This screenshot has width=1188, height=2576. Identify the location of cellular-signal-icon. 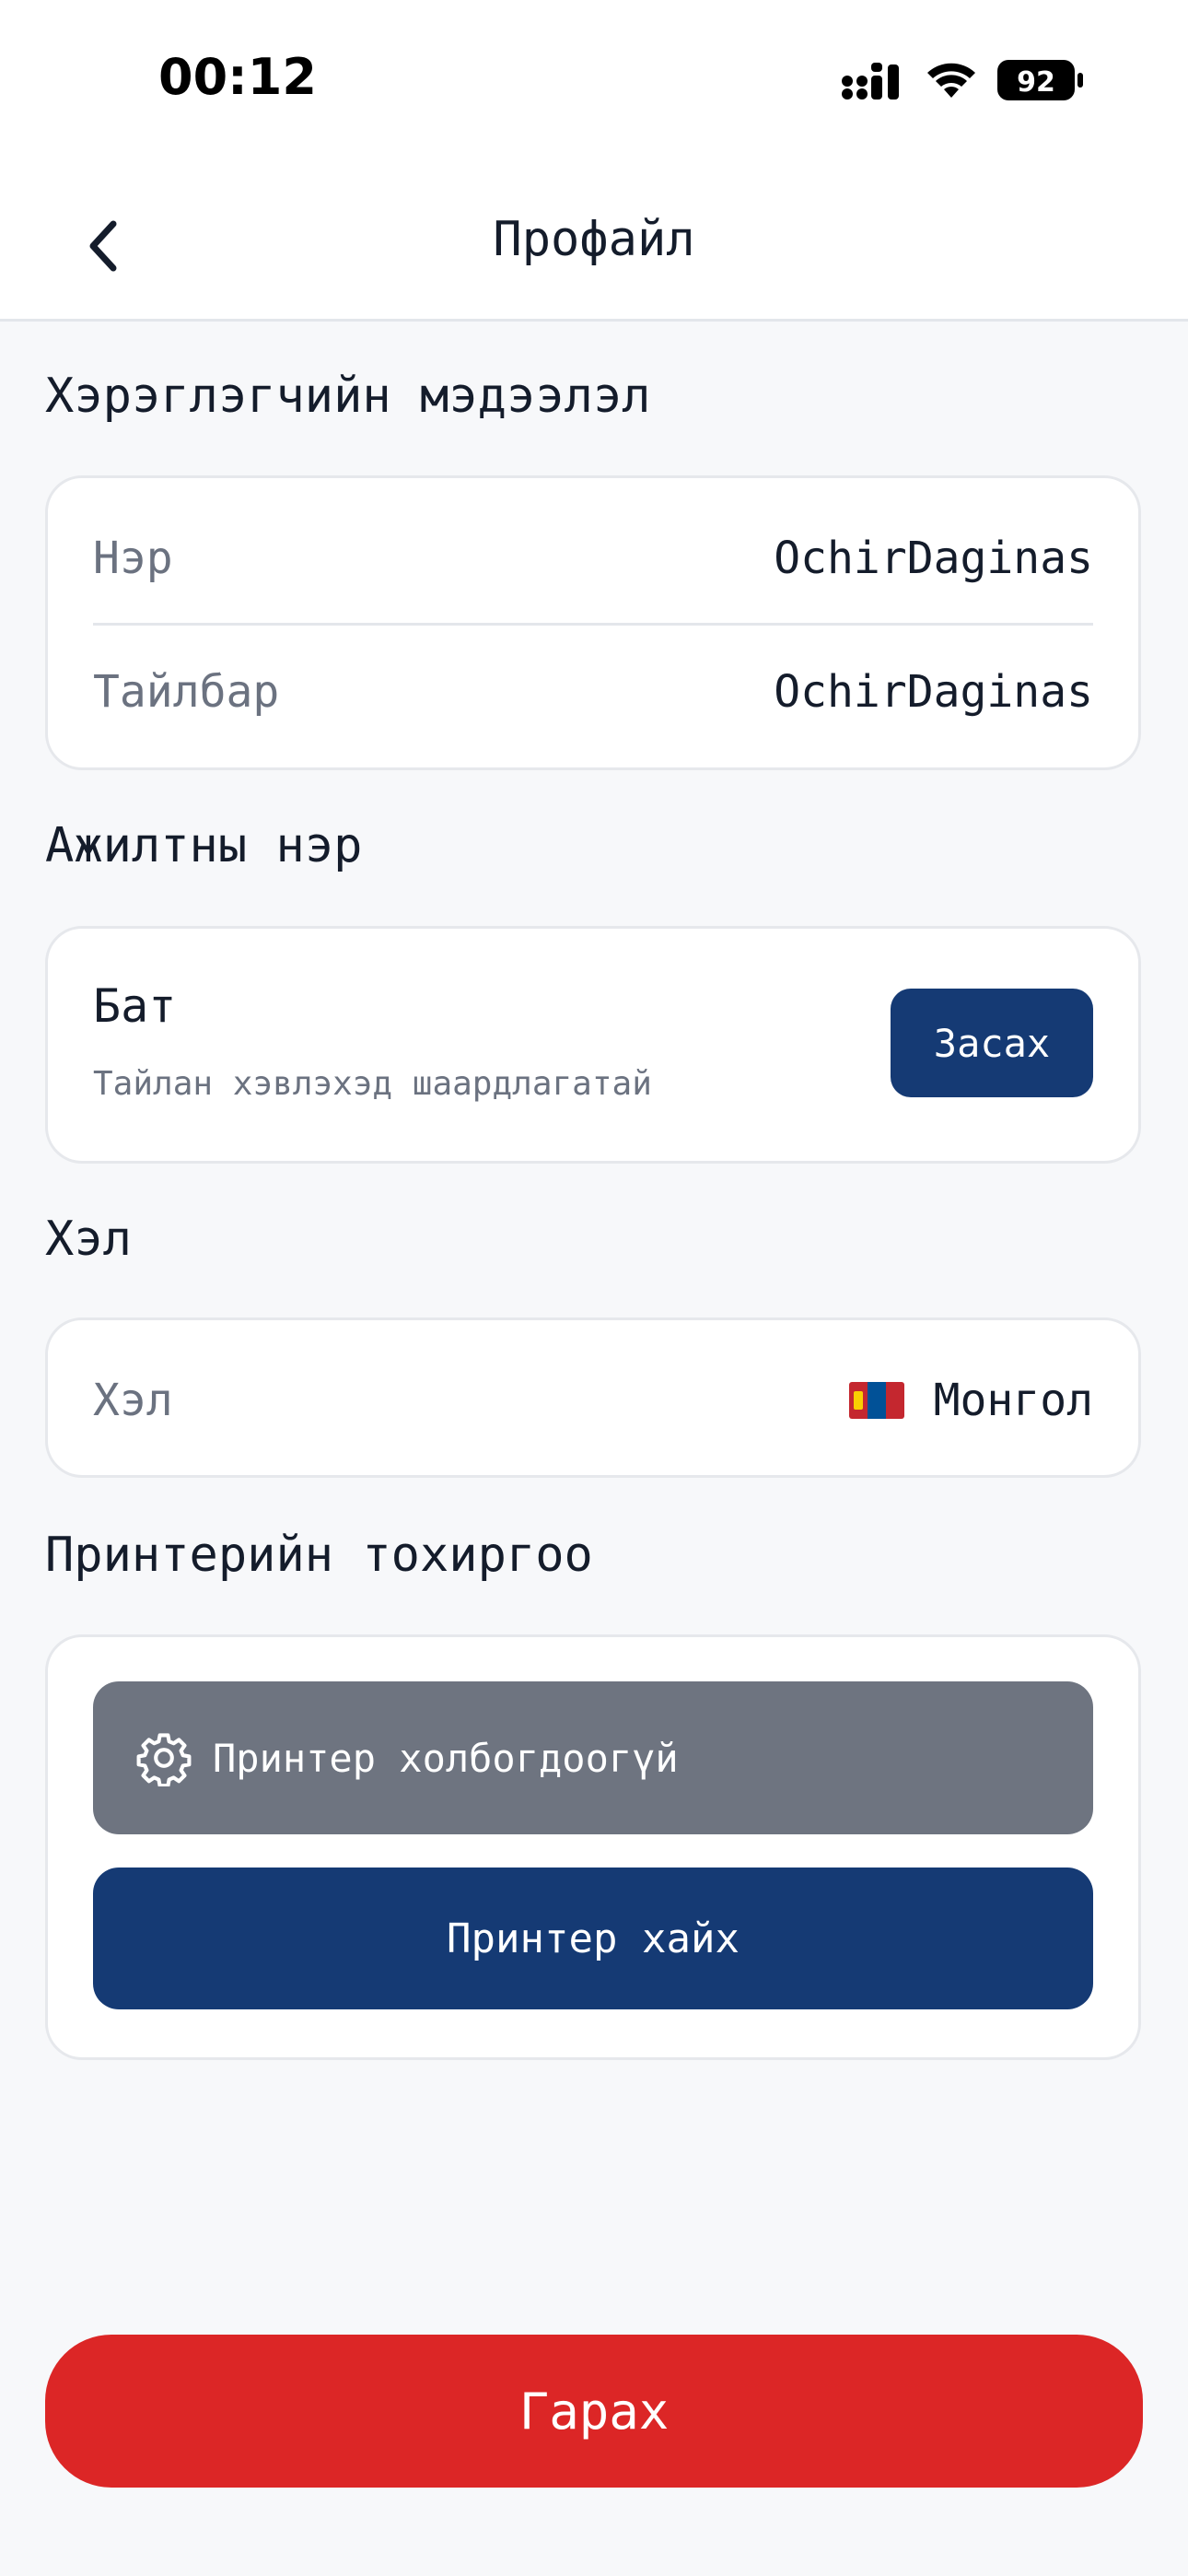
(870, 81).